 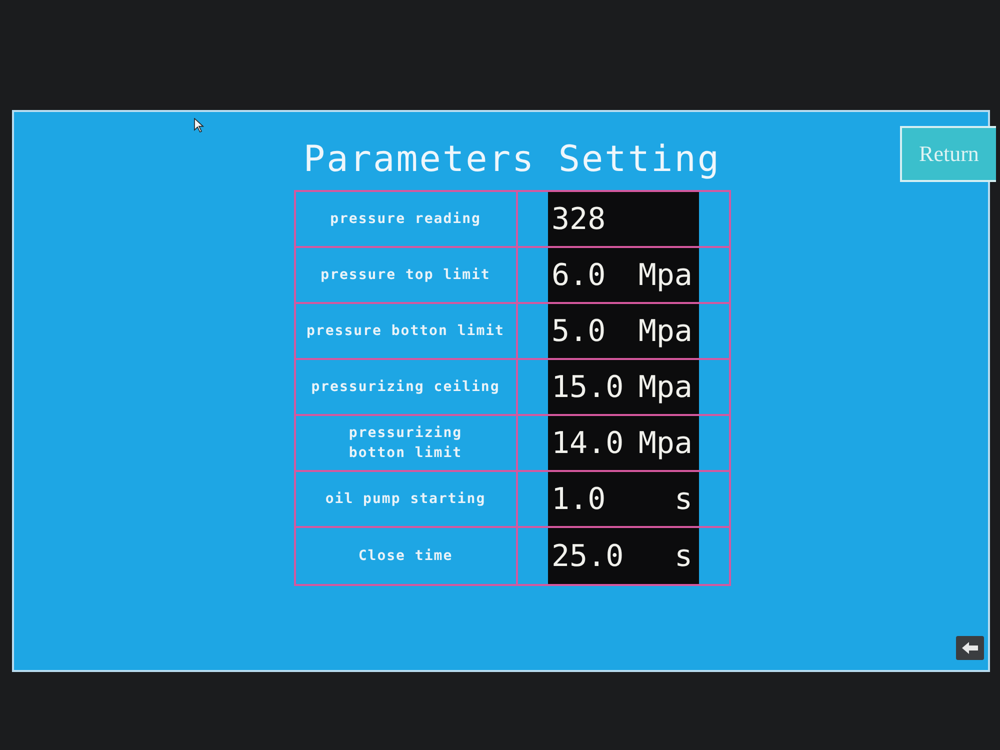 I want to click on parameter-label: oil pump starting, so click(x=405, y=499).